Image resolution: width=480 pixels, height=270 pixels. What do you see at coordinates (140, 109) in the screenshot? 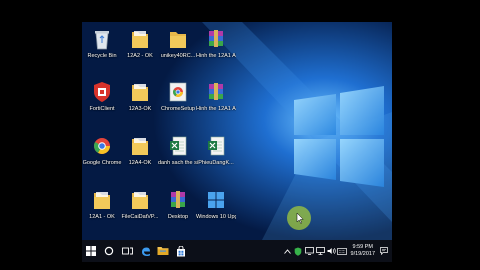
I see `desktop-icon-label: 12A3-OK` at bounding box center [140, 109].